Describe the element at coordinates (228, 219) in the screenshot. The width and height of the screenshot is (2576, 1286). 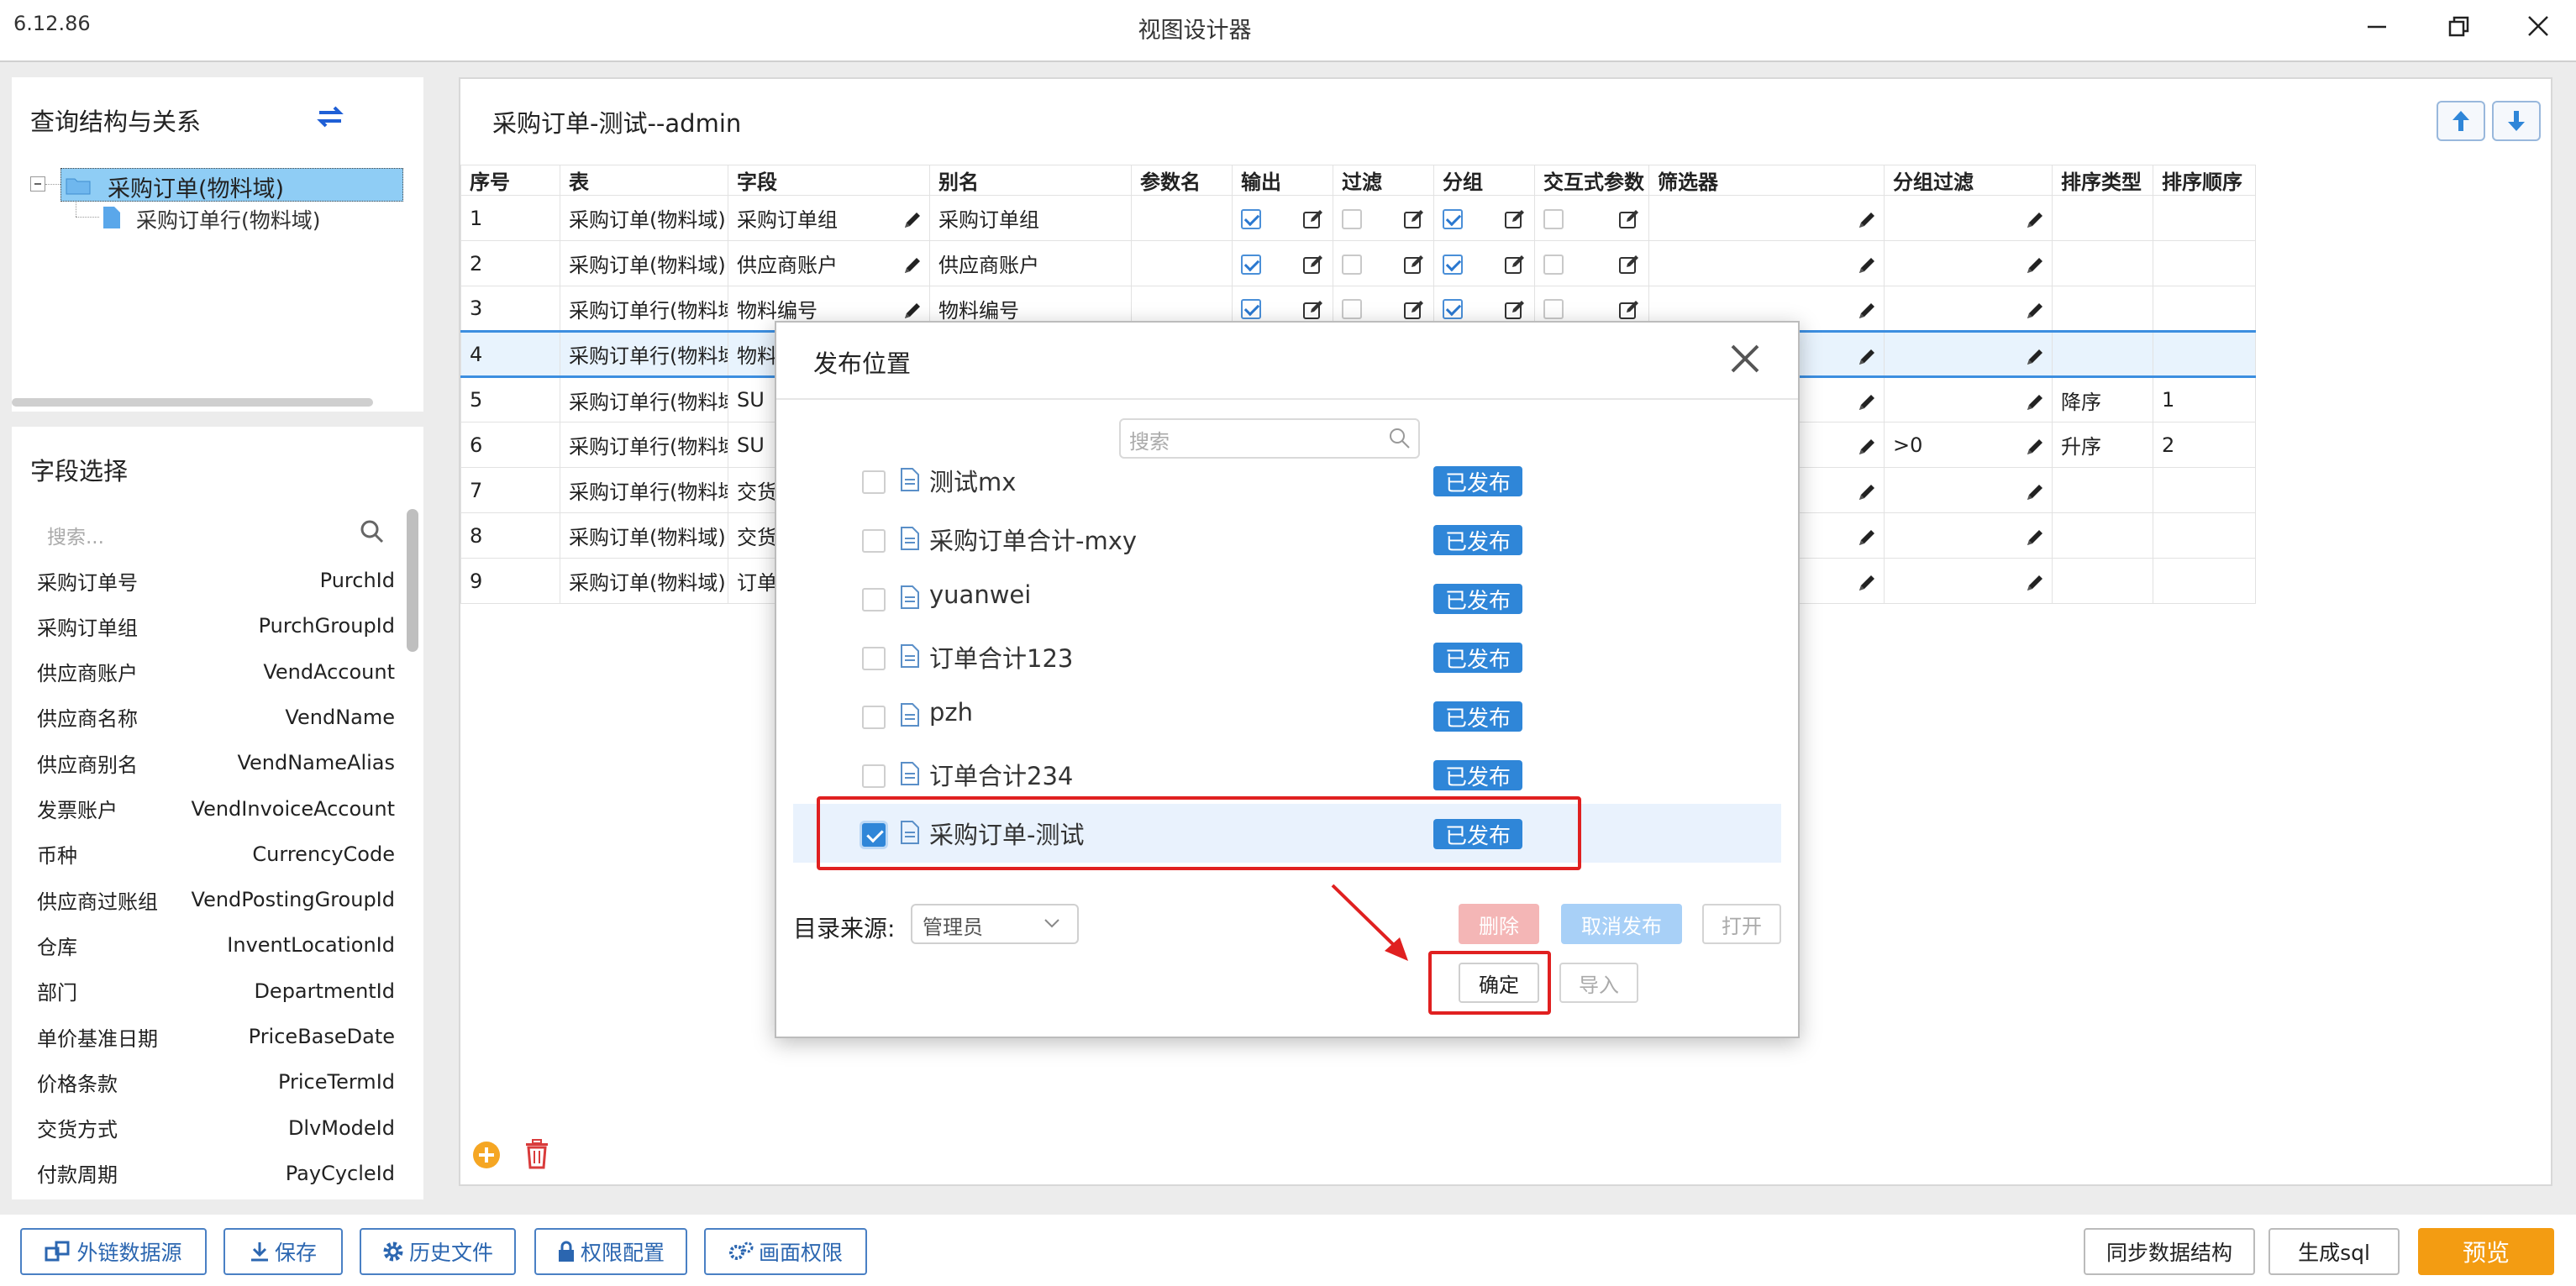
I see `tree-child-node: 采购订单行(物料域)` at that location.